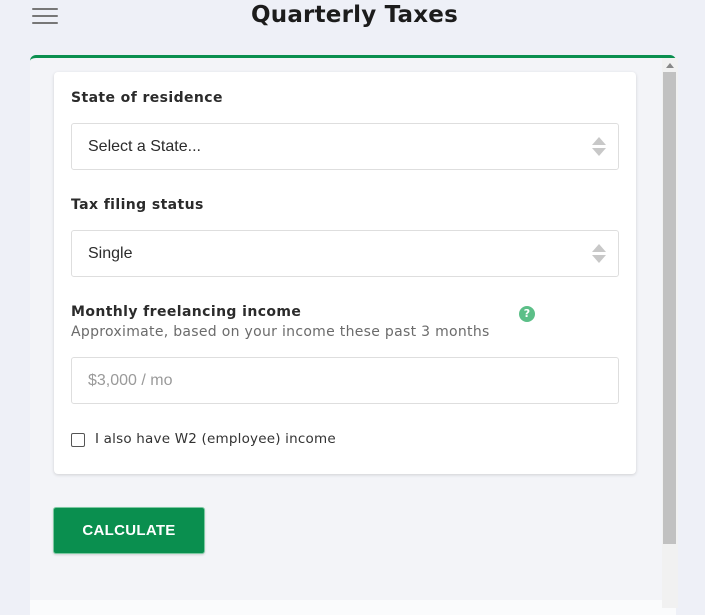 This screenshot has width=705, height=615. What do you see at coordinates (129, 530) in the screenshot?
I see `calculate-button: CALCULATE` at bounding box center [129, 530].